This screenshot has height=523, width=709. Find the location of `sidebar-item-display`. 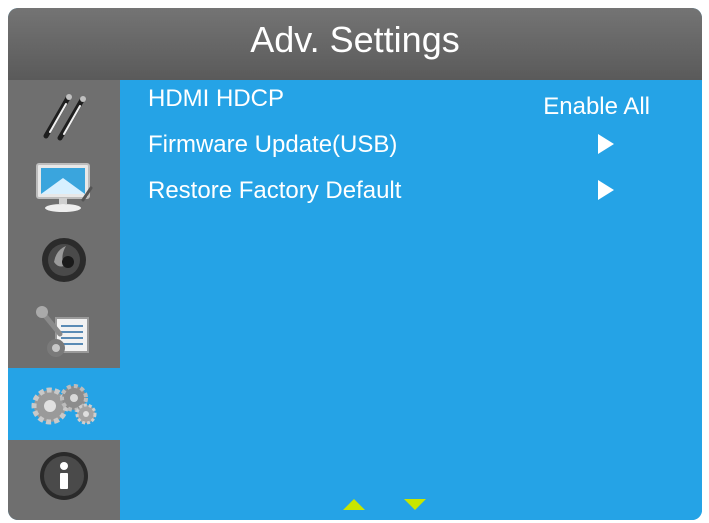

sidebar-item-display is located at coordinates (64, 188).